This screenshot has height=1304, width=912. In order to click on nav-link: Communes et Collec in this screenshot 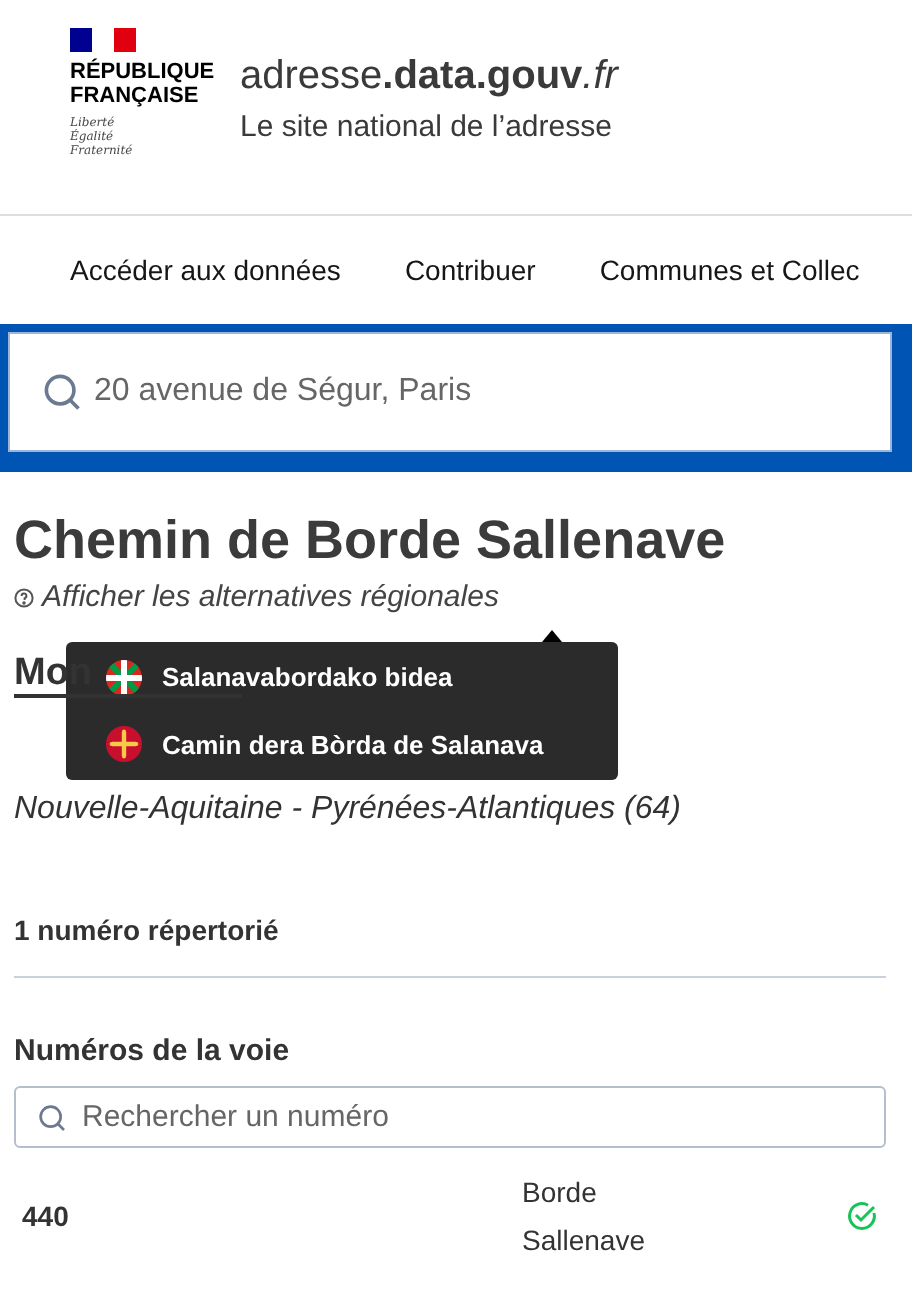, I will do `click(729, 270)`.